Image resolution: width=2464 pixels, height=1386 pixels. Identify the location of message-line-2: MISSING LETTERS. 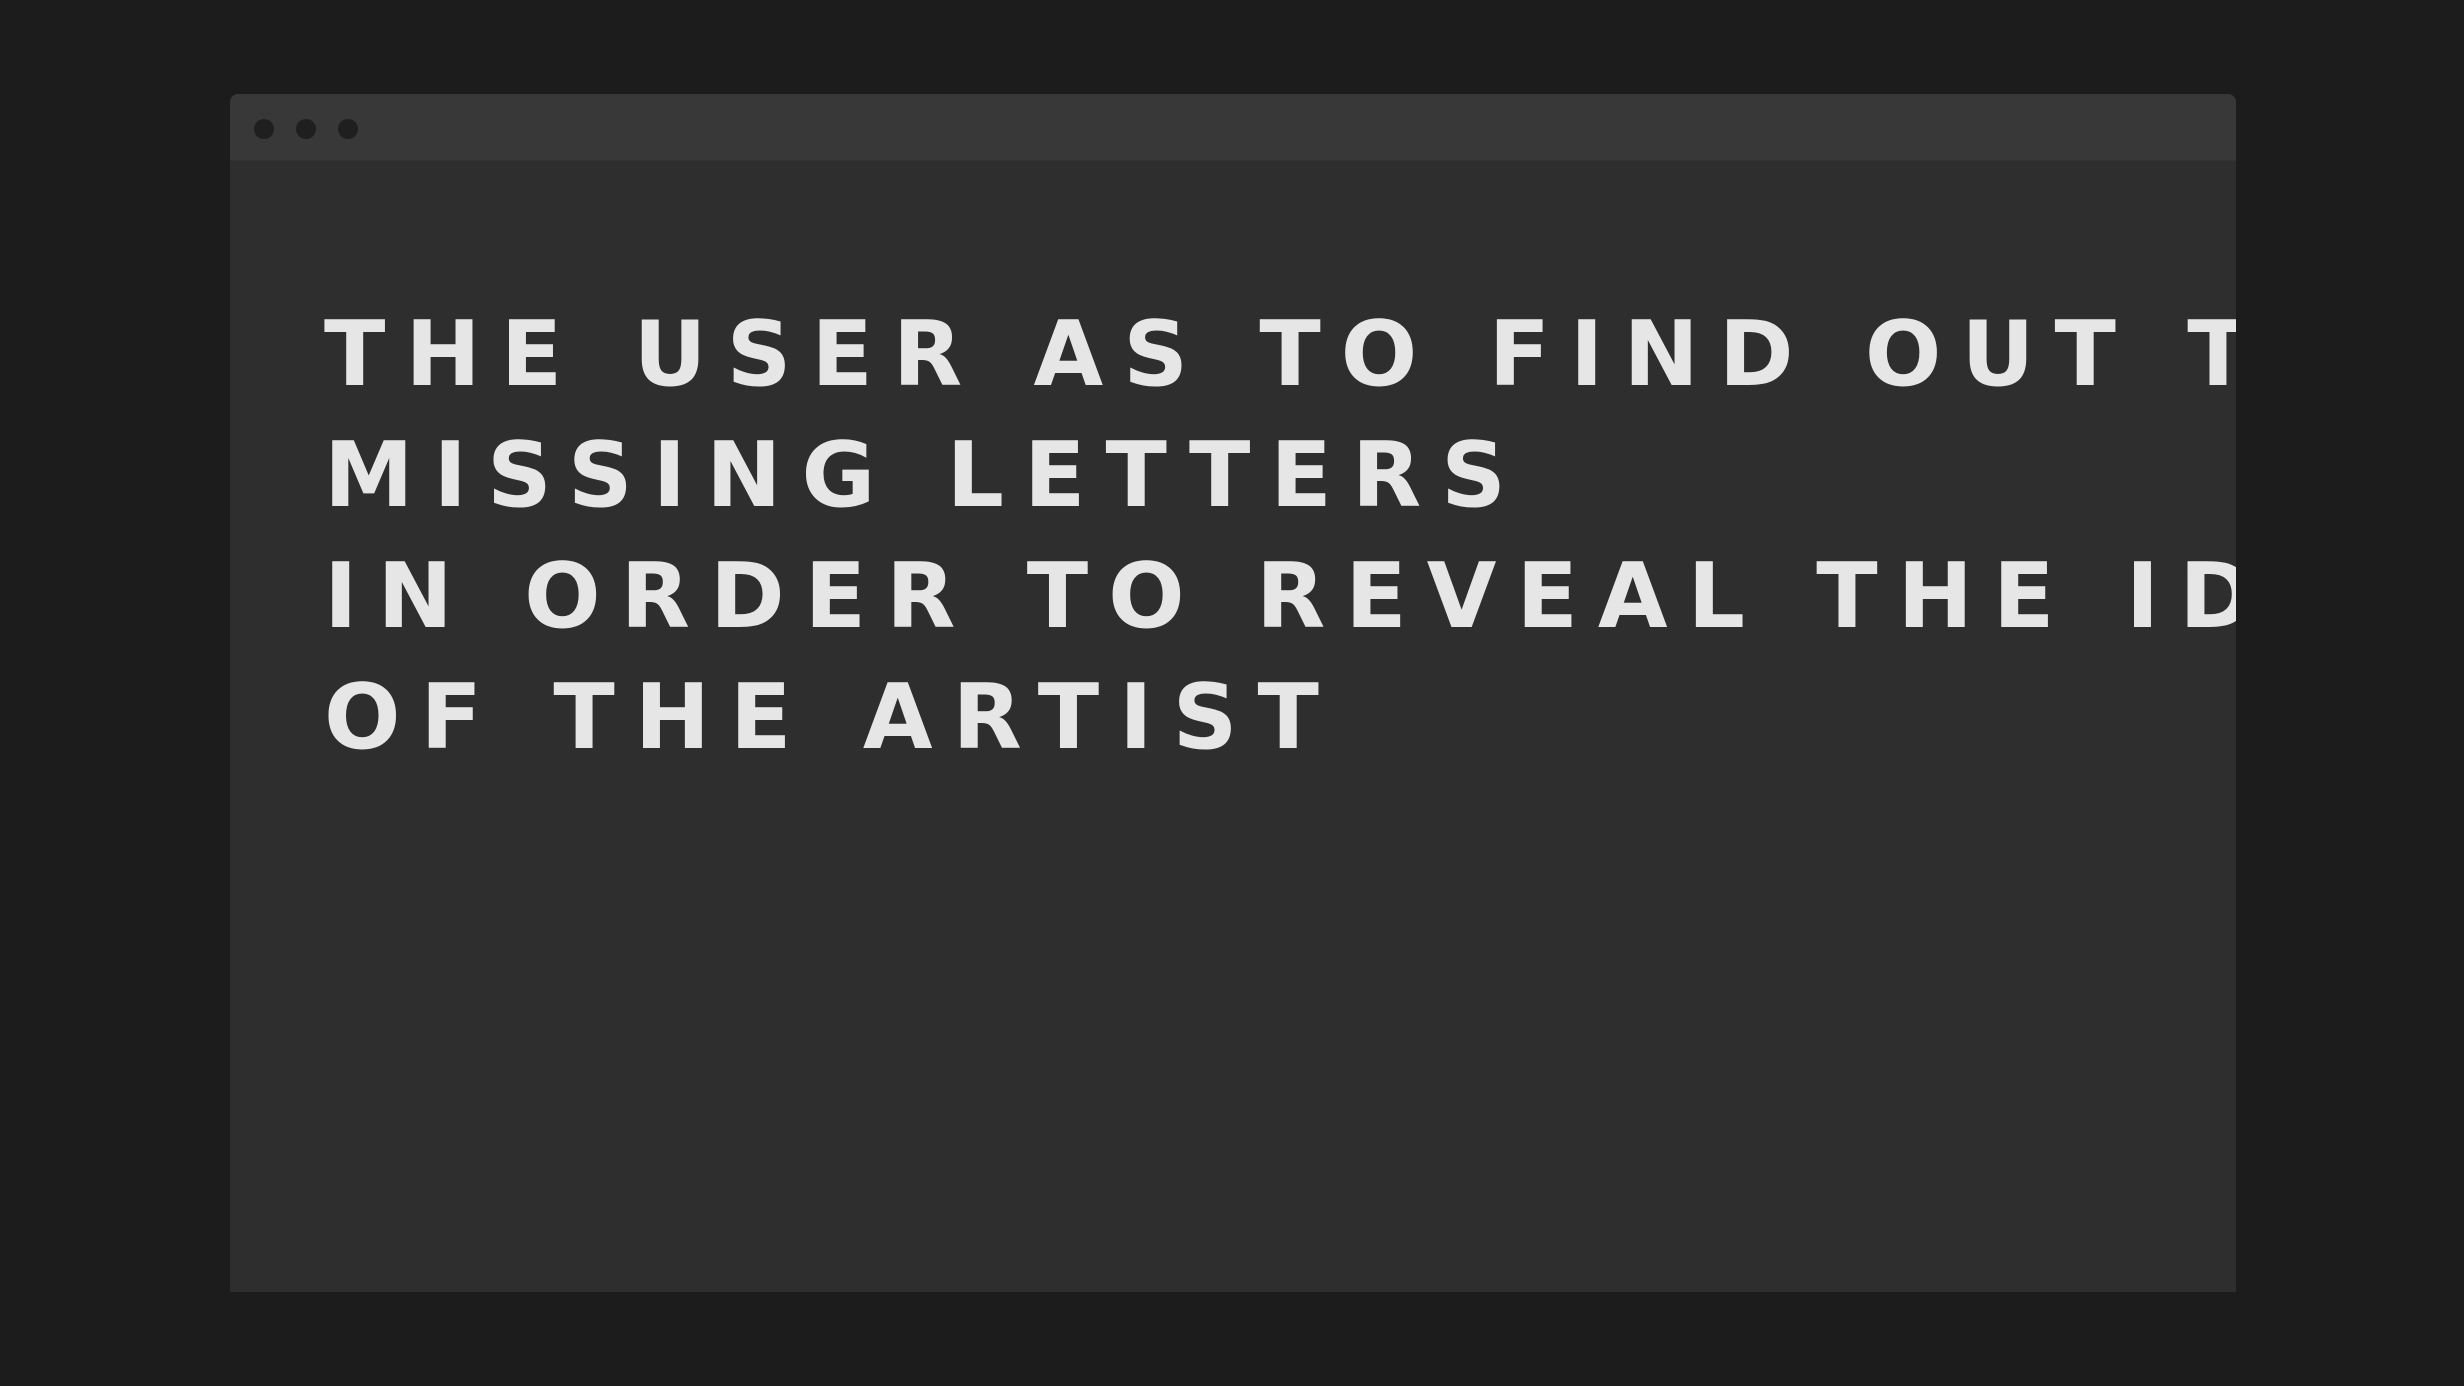
(925, 475).